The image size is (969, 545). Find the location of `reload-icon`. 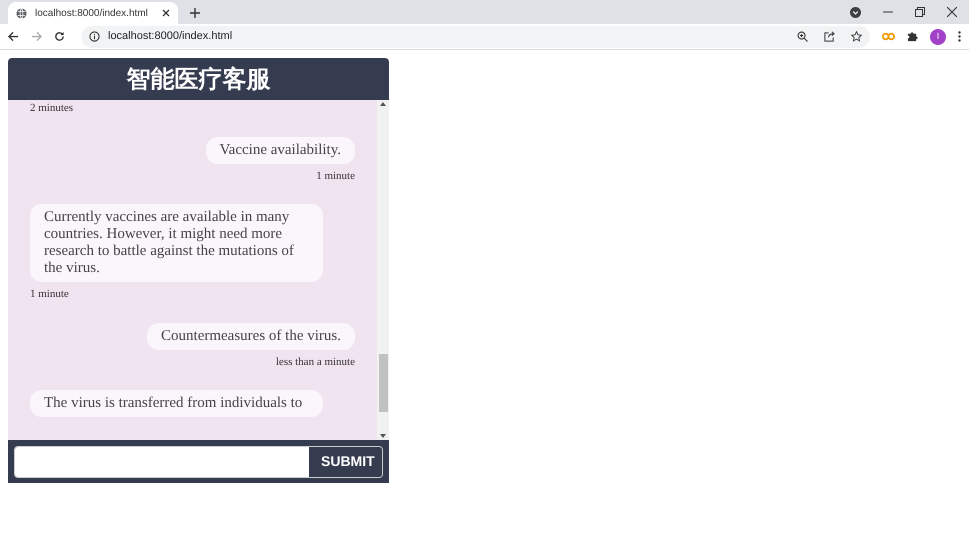

reload-icon is located at coordinates (59, 36).